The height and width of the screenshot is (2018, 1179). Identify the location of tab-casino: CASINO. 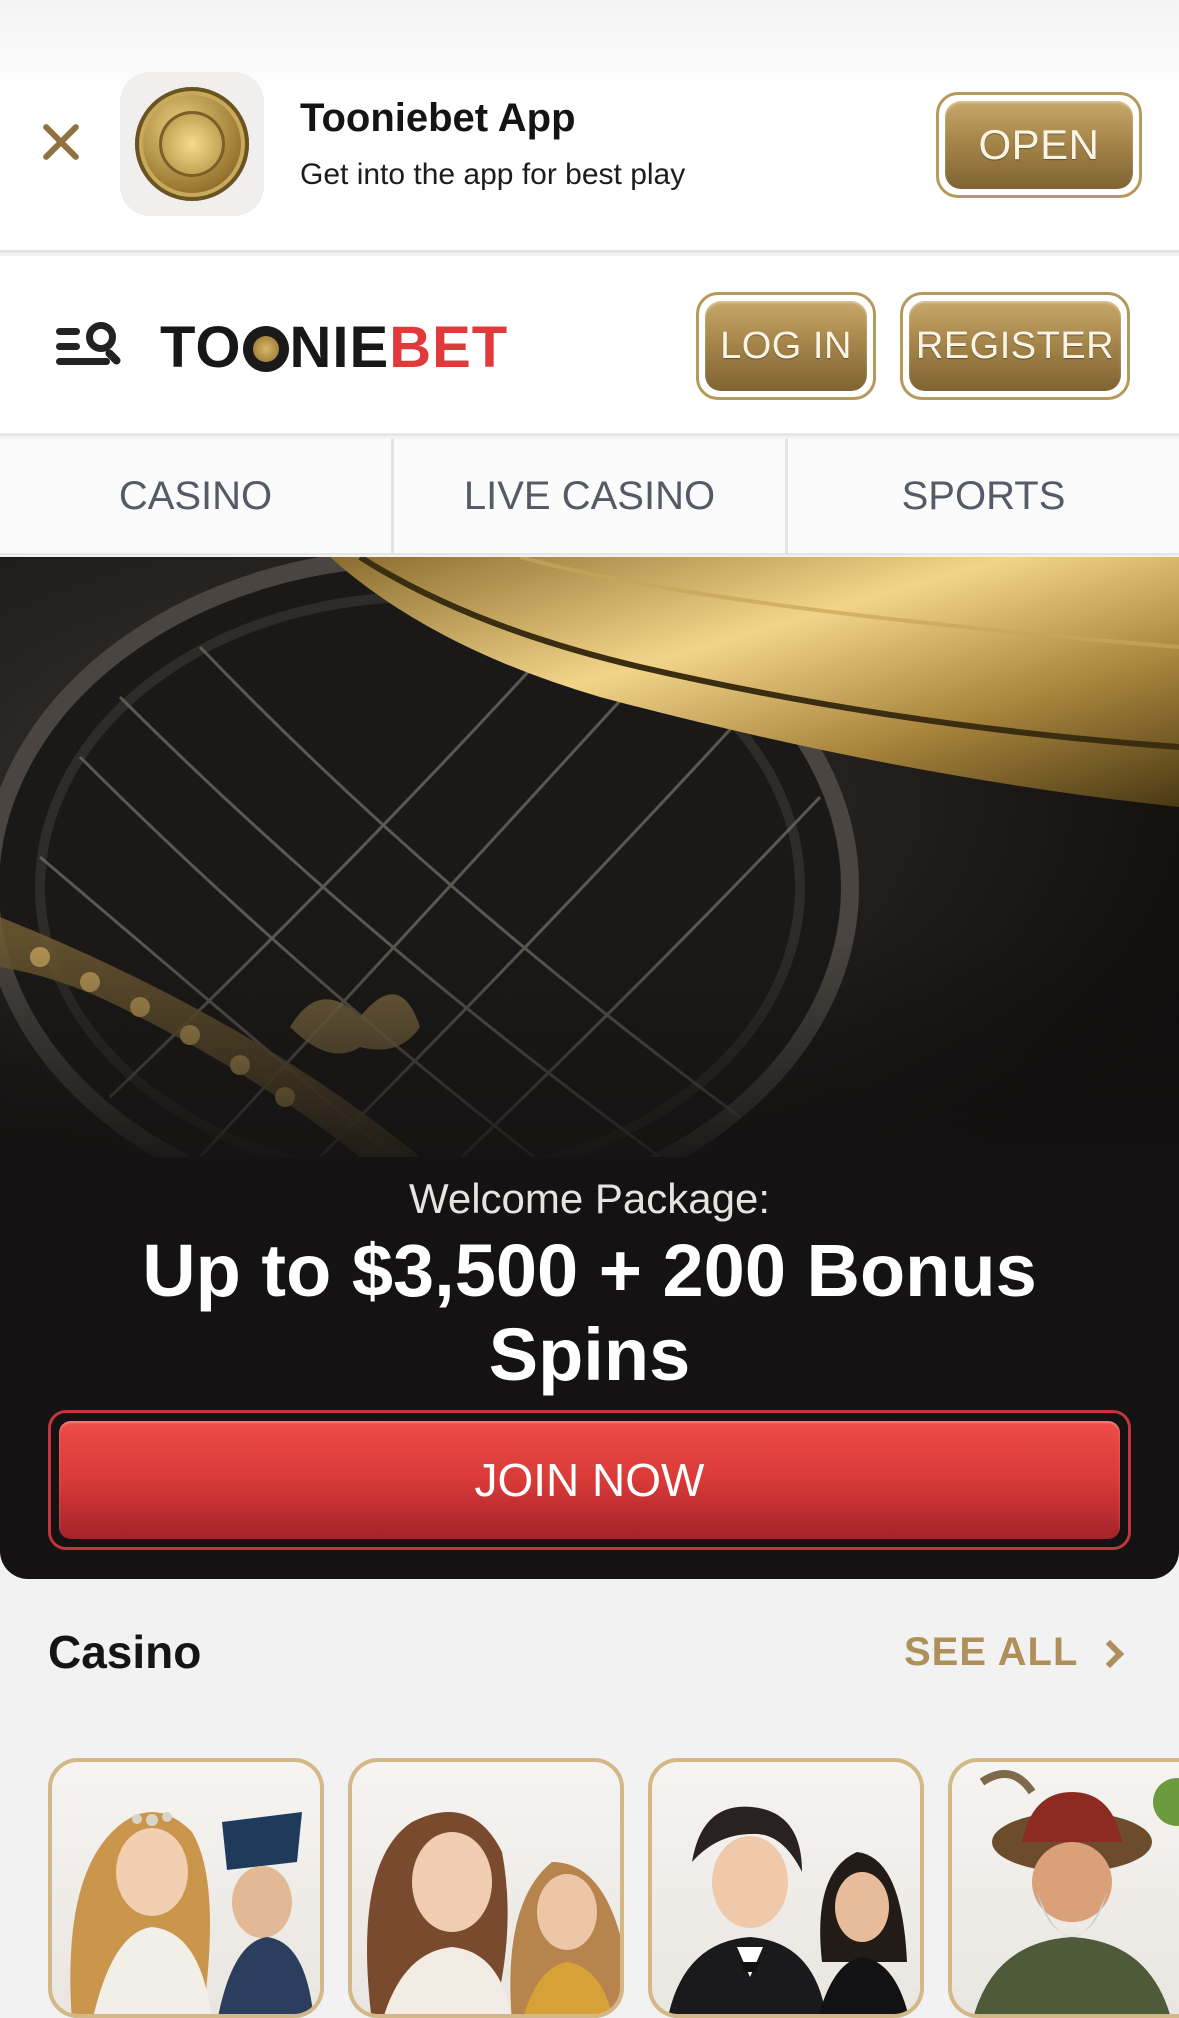
(197, 496).